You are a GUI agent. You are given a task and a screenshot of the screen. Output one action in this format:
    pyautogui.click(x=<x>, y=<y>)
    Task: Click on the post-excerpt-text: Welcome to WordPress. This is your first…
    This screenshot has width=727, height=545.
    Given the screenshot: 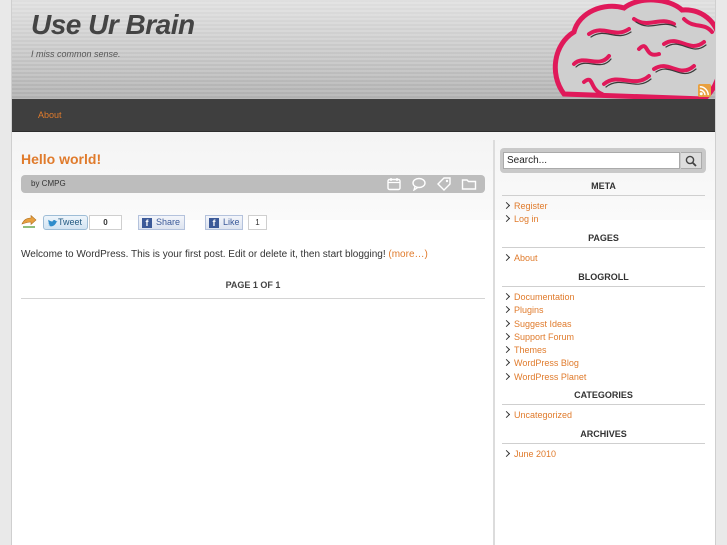 What is the action you would take?
    pyautogui.click(x=203, y=254)
    